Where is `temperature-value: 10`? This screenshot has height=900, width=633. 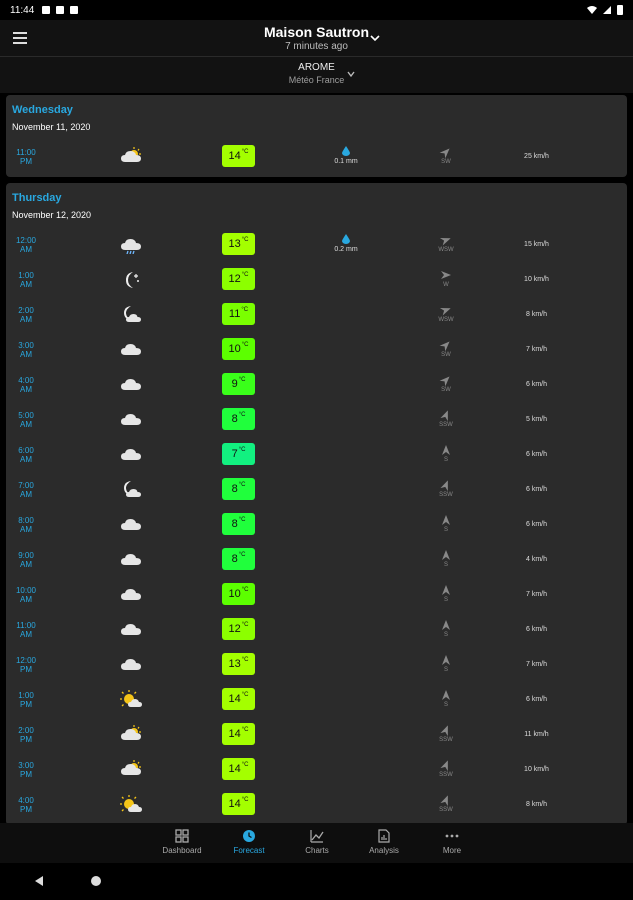 temperature-value: 10 is located at coordinates (234, 594).